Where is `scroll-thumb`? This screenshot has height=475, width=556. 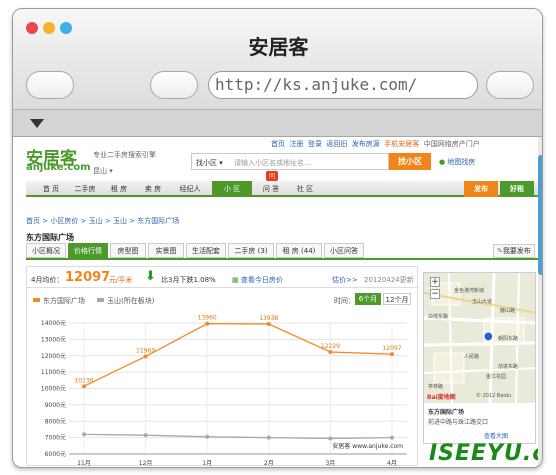 scroll-thumb is located at coordinates (540, 215).